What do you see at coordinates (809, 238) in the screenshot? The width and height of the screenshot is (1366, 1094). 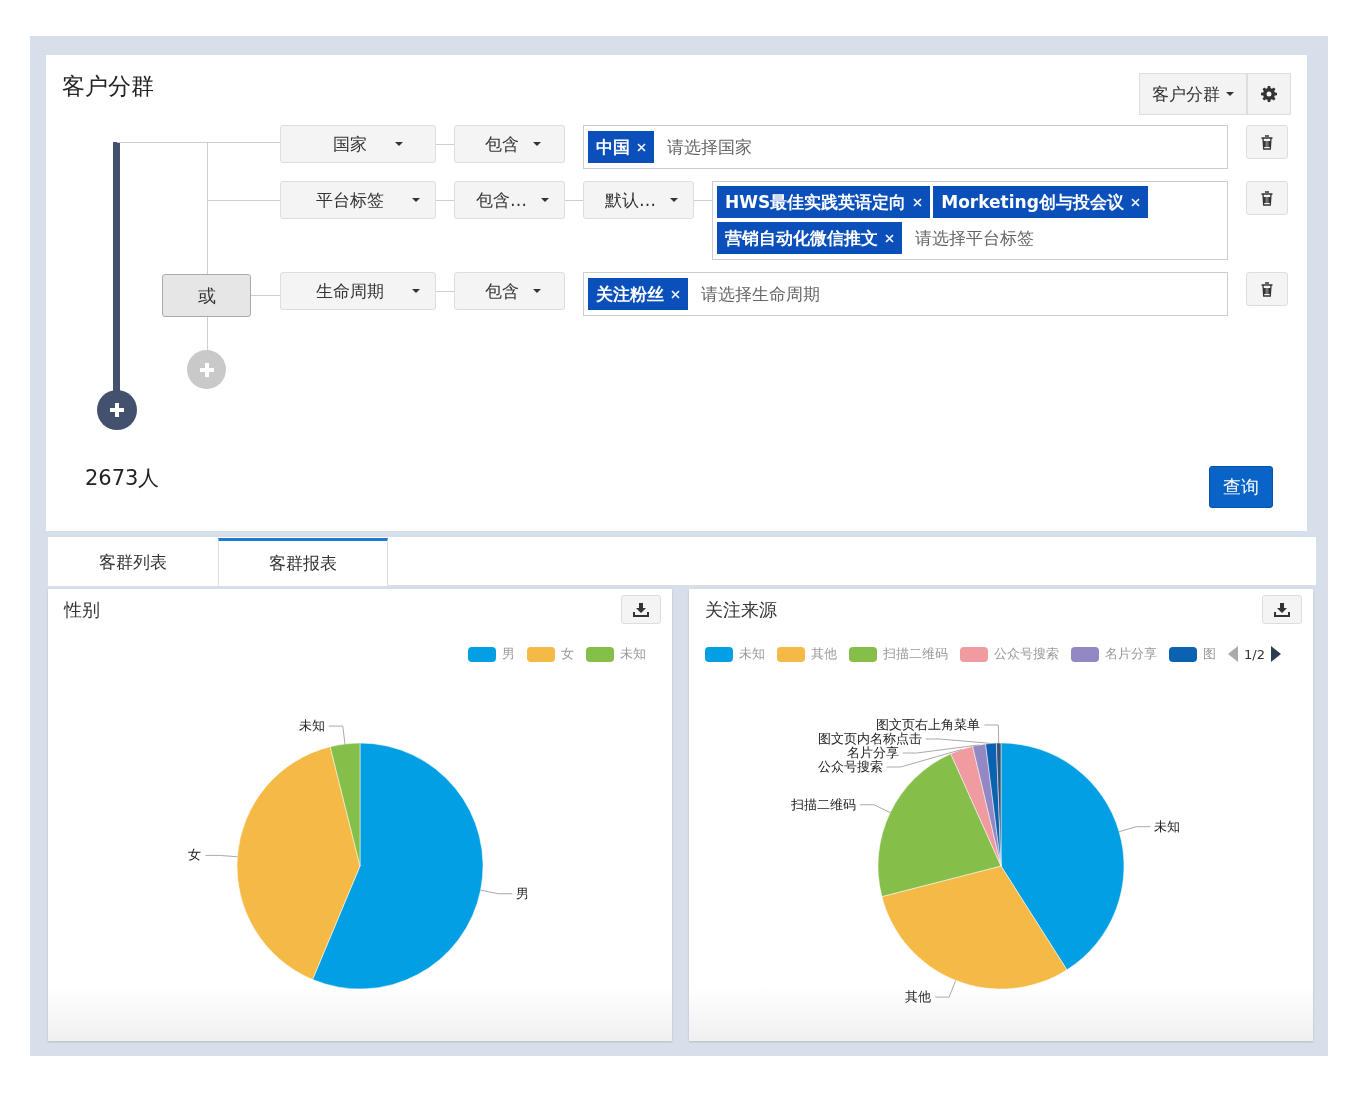 I see `selected-tag: 营销自动化微信推文` at bounding box center [809, 238].